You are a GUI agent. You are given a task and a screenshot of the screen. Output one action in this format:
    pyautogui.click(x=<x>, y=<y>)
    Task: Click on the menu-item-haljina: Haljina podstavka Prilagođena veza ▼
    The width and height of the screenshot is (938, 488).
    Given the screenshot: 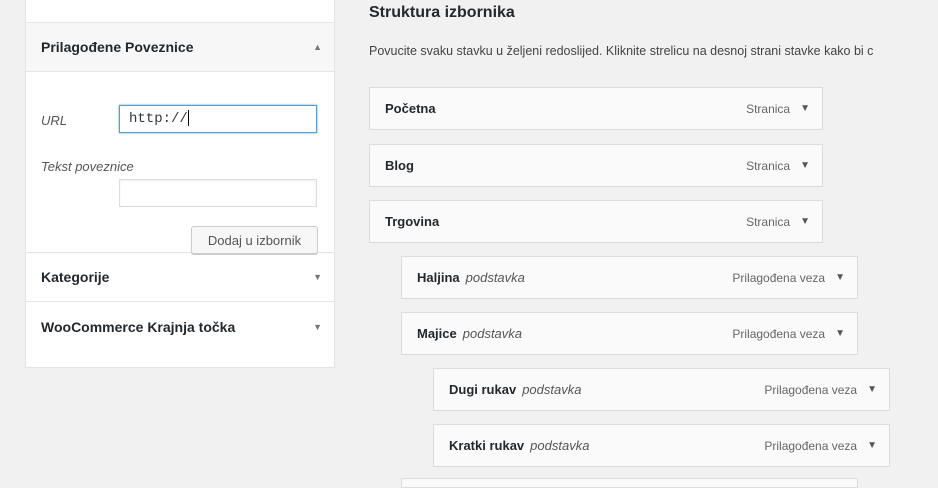 What is the action you would take?
    pyautogui.click(x=629, y=277)
    